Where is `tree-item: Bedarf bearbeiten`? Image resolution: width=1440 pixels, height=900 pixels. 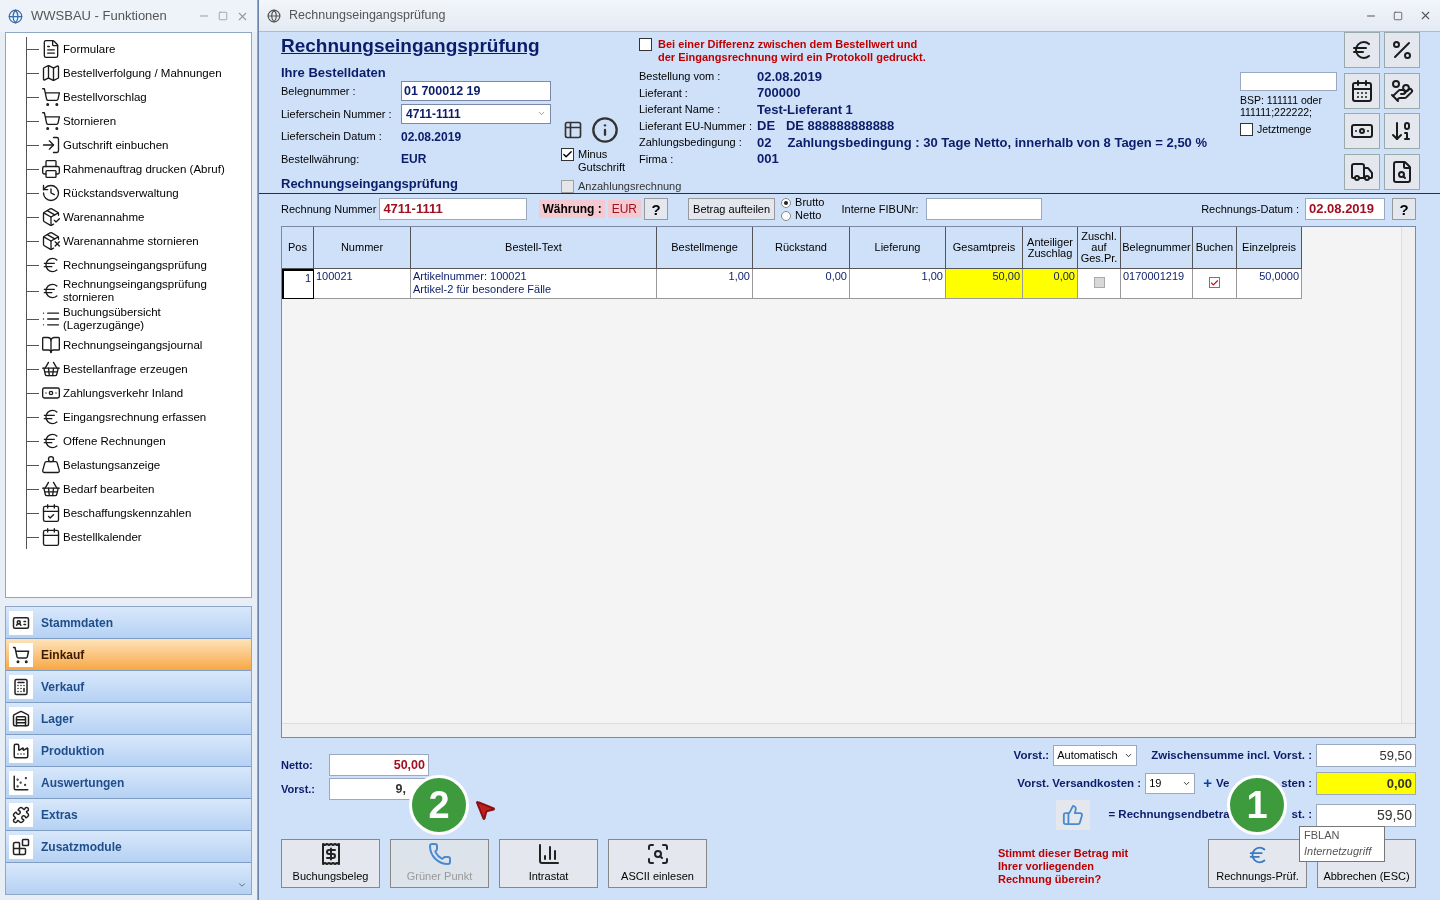 tree-item: Bedarf bearbeiten is located at coordinates (109, 489).